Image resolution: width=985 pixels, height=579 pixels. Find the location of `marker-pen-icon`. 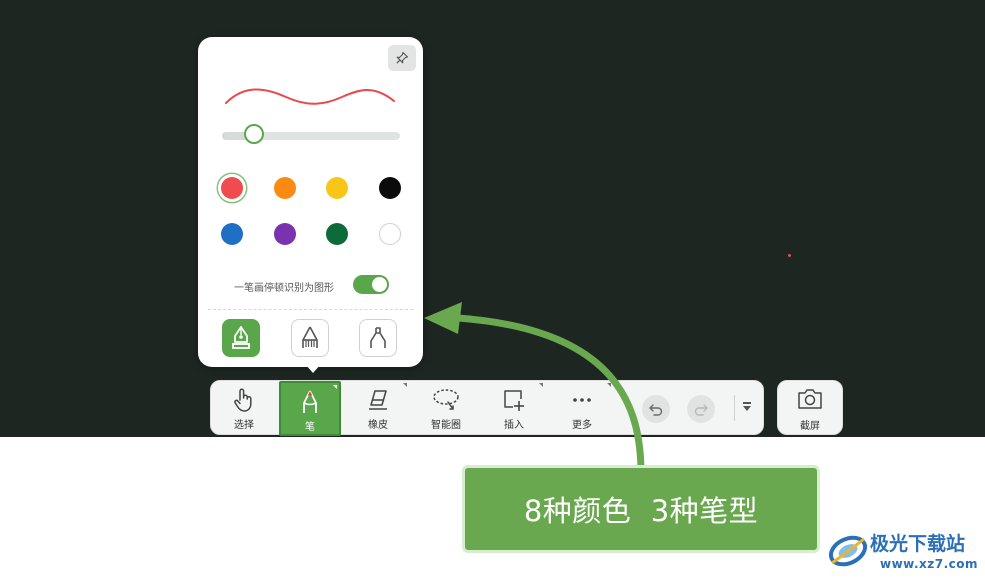

marker-pen-icon is located at coordinates (378, 337).